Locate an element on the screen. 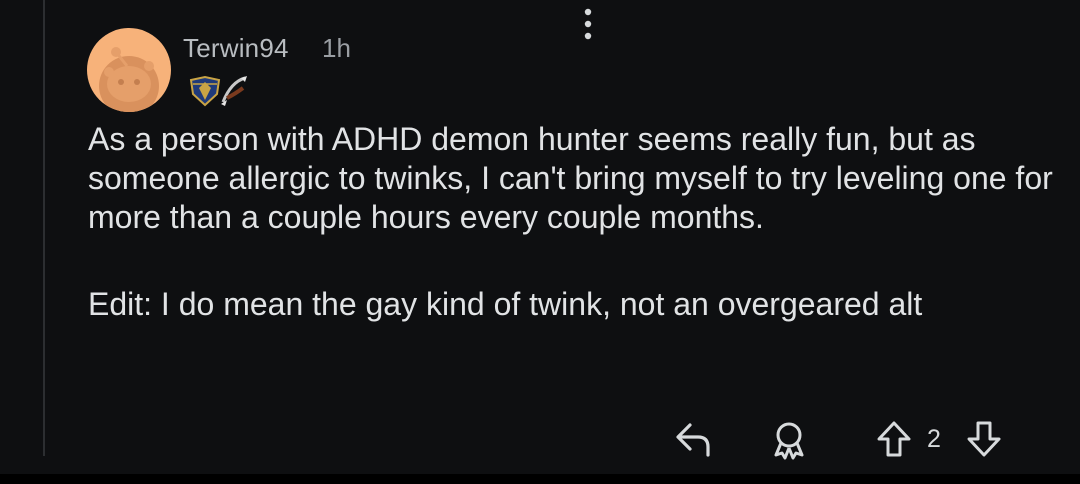 This screenshot has height=484, width=1080. comment-time: 1h is located at coordinates (336, 48).